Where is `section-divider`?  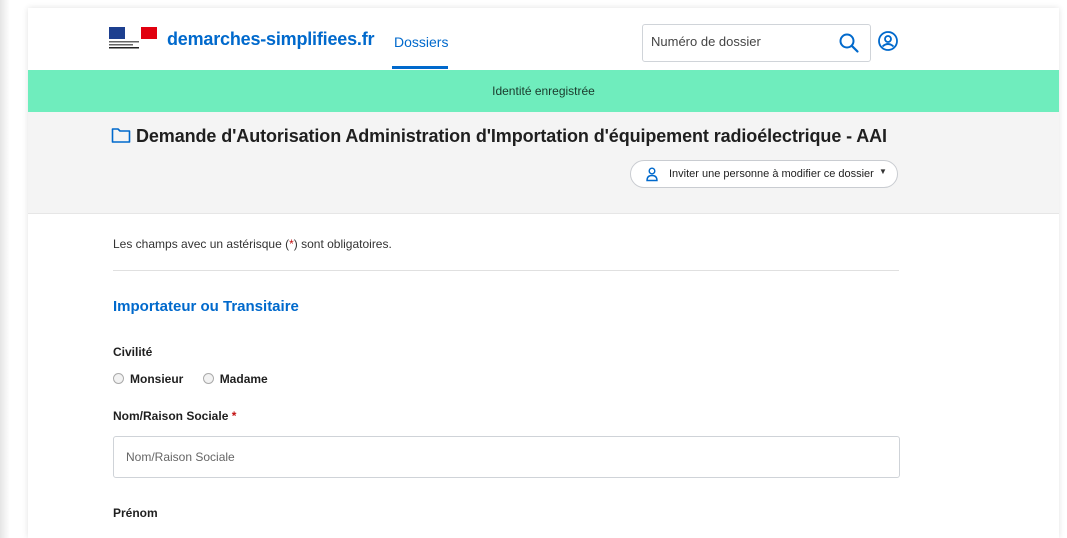
section-divider is located at coordinates (506, 270).